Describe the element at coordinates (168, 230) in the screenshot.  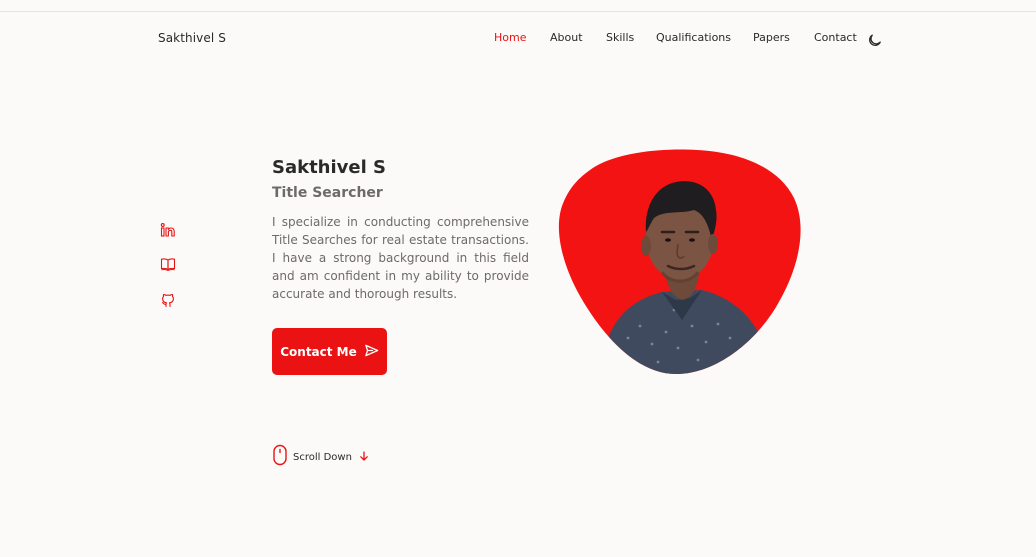
I see `linkedin-icon` at that location.